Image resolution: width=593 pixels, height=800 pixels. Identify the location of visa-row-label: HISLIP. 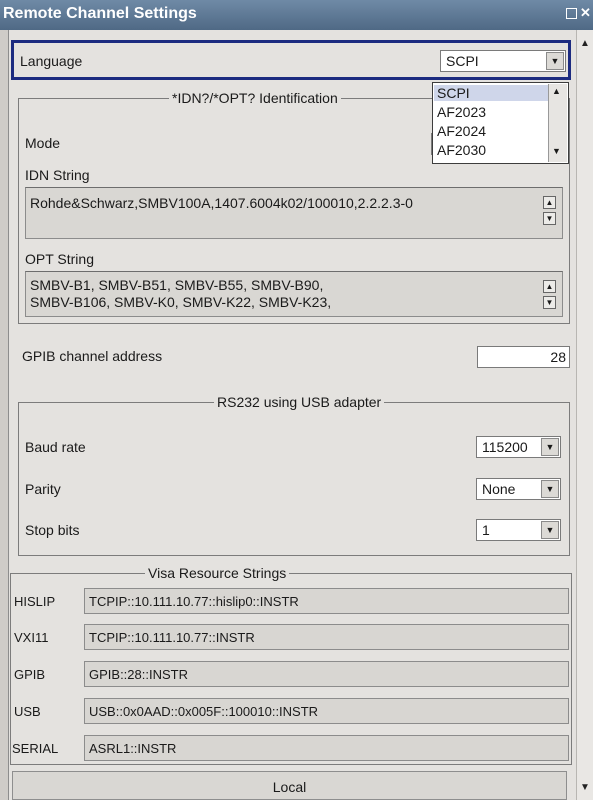
(35, 601).